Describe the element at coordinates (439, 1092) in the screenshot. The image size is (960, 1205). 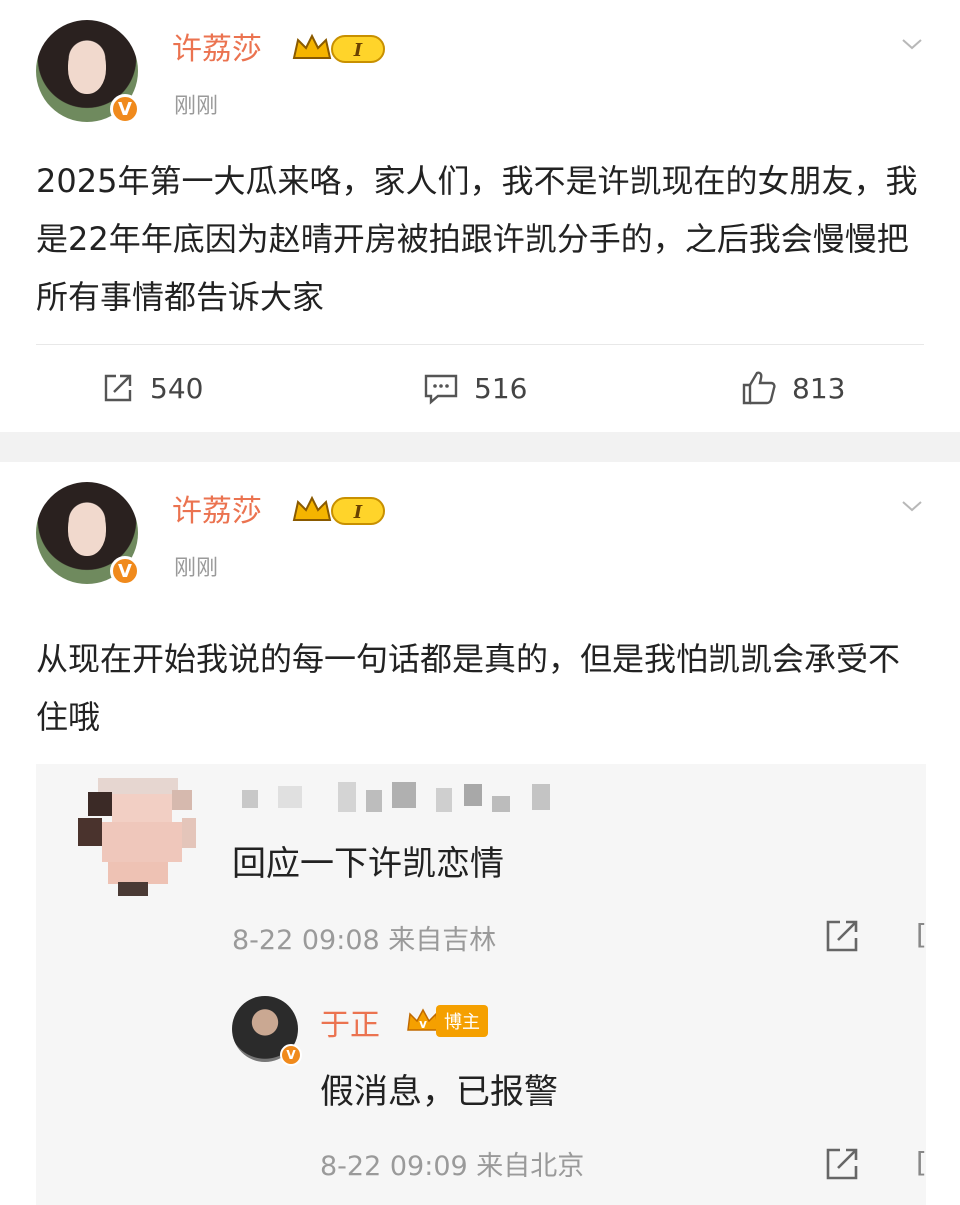
I see `reply-text: 假消息，已报警` at that location.